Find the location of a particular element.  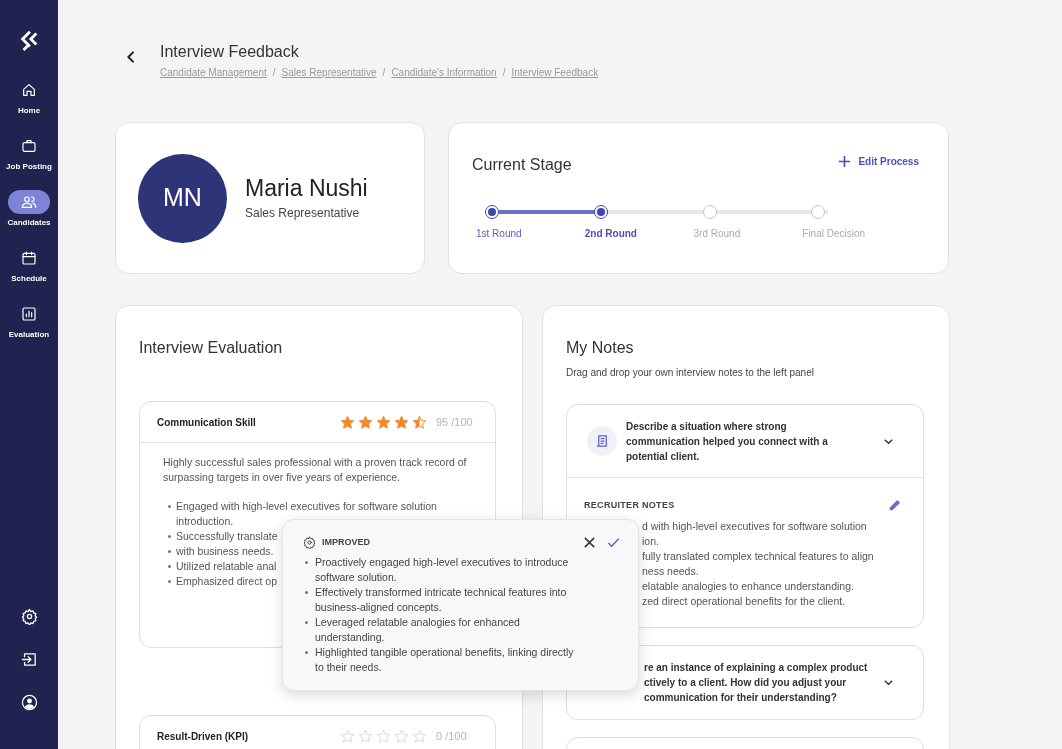

plus-icon is located at coordinates (845, 161).